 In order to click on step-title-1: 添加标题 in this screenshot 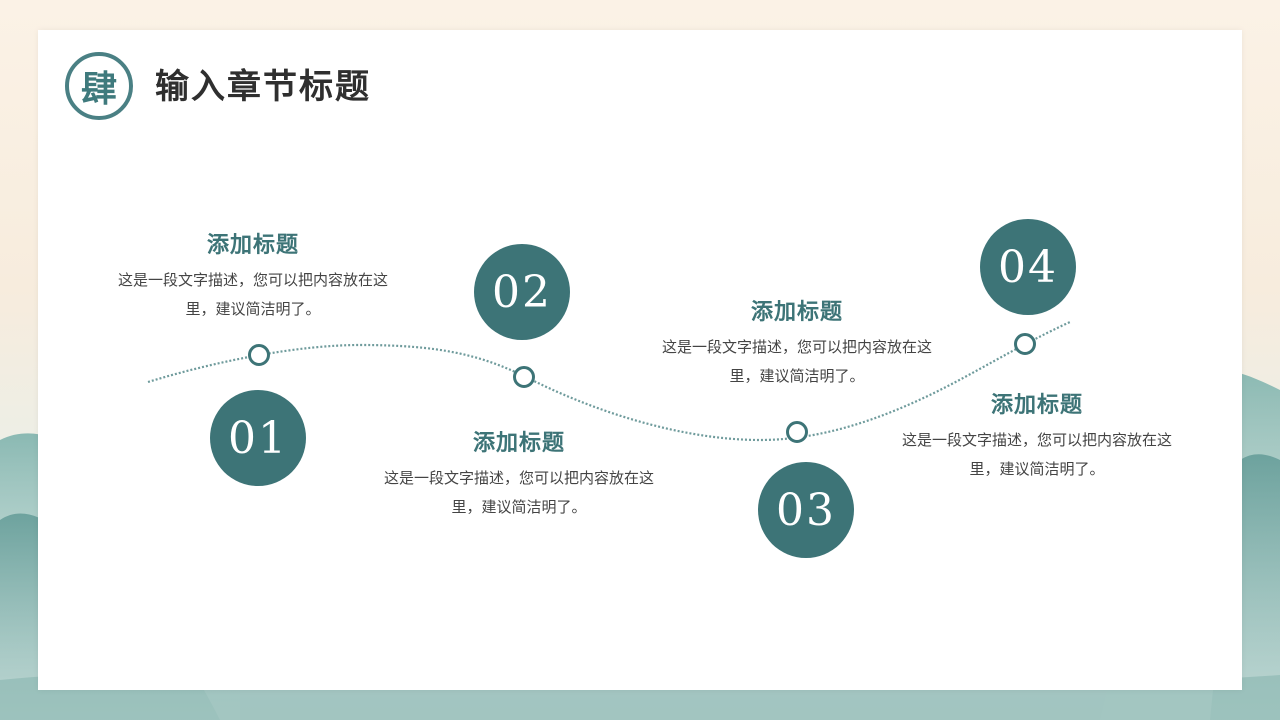, I will do `click(252, 245)`.